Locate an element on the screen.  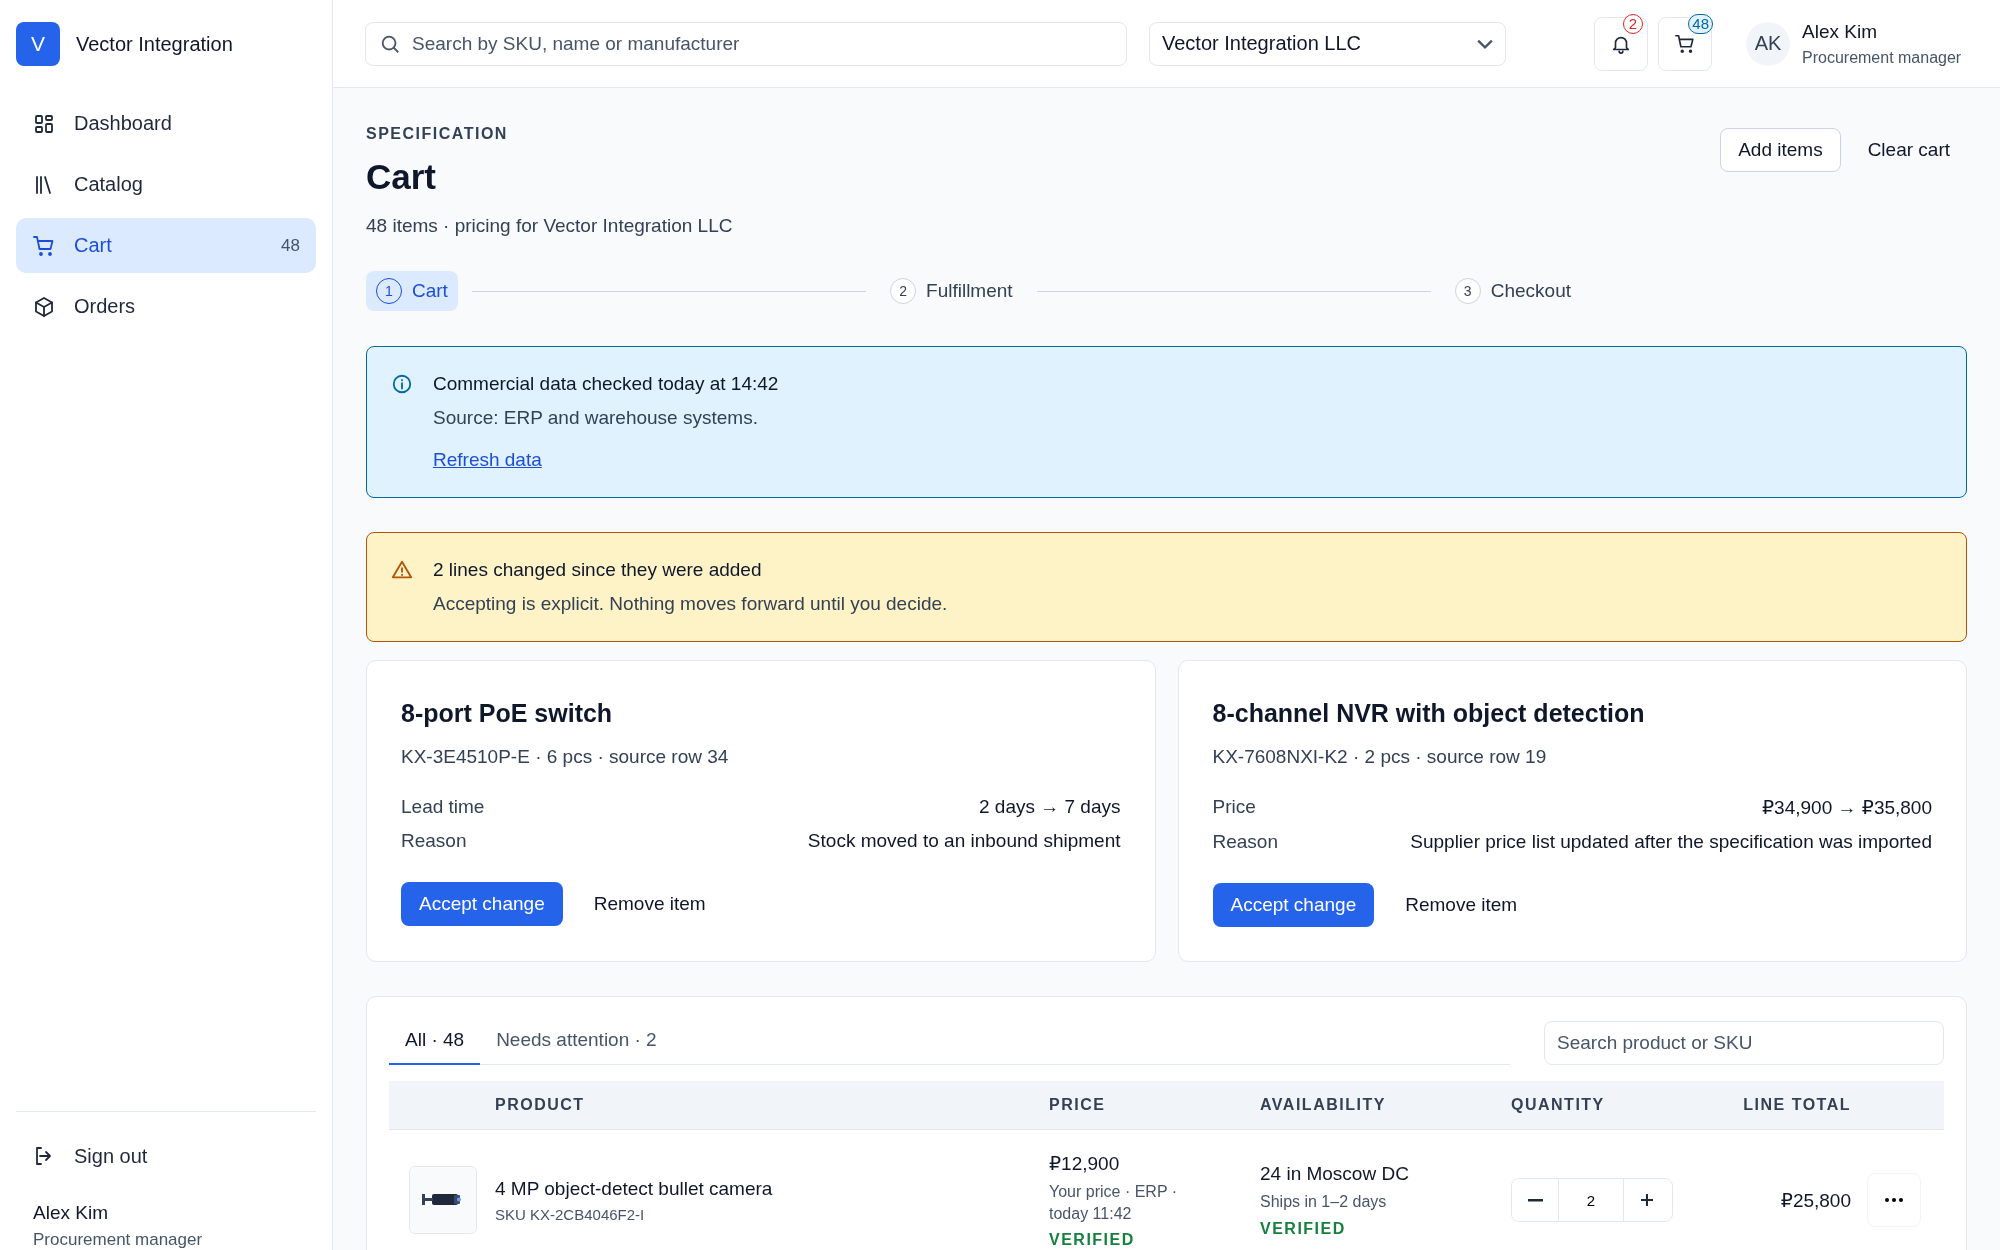
filter-tab: All · 48 is located at coordinates (435, 1042).